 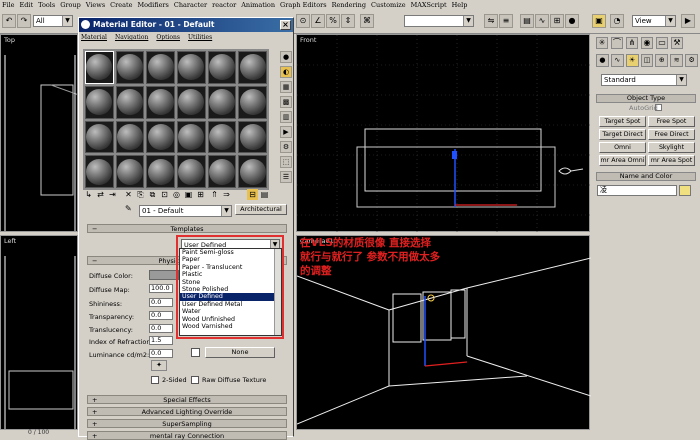 I want to click on hierarchy-tab-icon: ⋔, so click(x=632, y=43).